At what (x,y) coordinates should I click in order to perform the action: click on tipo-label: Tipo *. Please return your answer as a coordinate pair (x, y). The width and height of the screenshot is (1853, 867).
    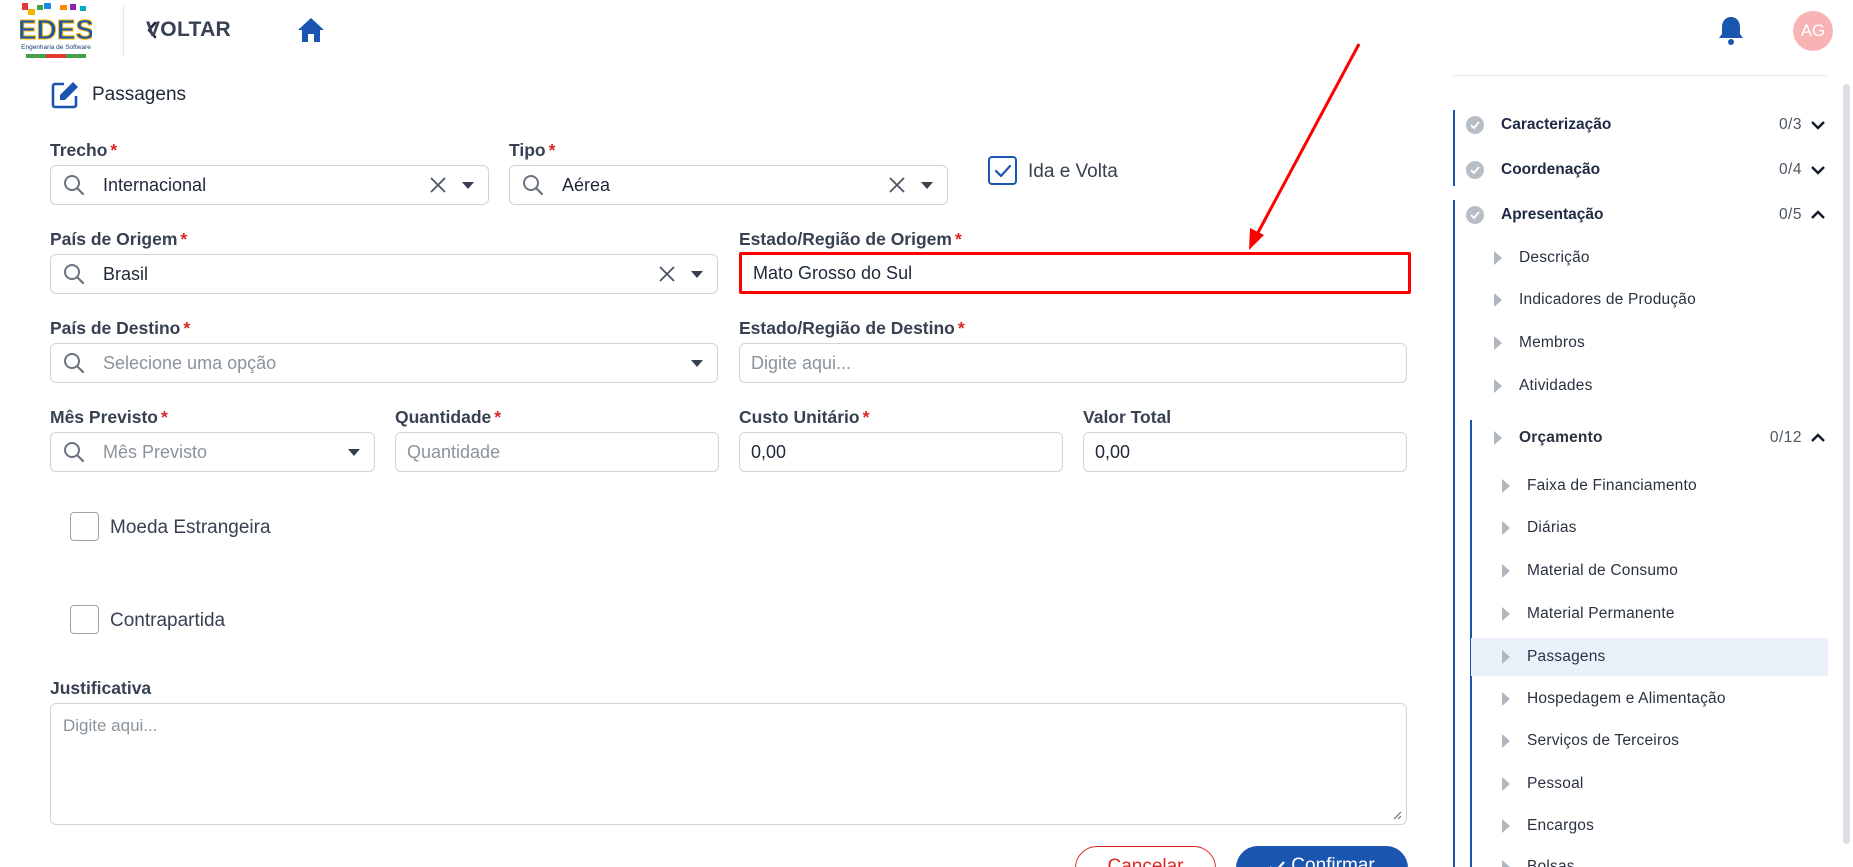
    Looking at the image, I should click on (532, 150).